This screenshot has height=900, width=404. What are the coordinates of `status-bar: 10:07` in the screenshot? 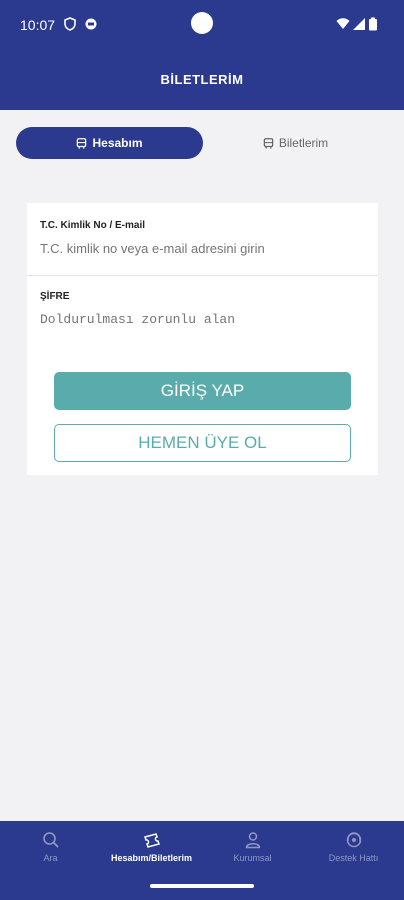 It's located at (202, 25).